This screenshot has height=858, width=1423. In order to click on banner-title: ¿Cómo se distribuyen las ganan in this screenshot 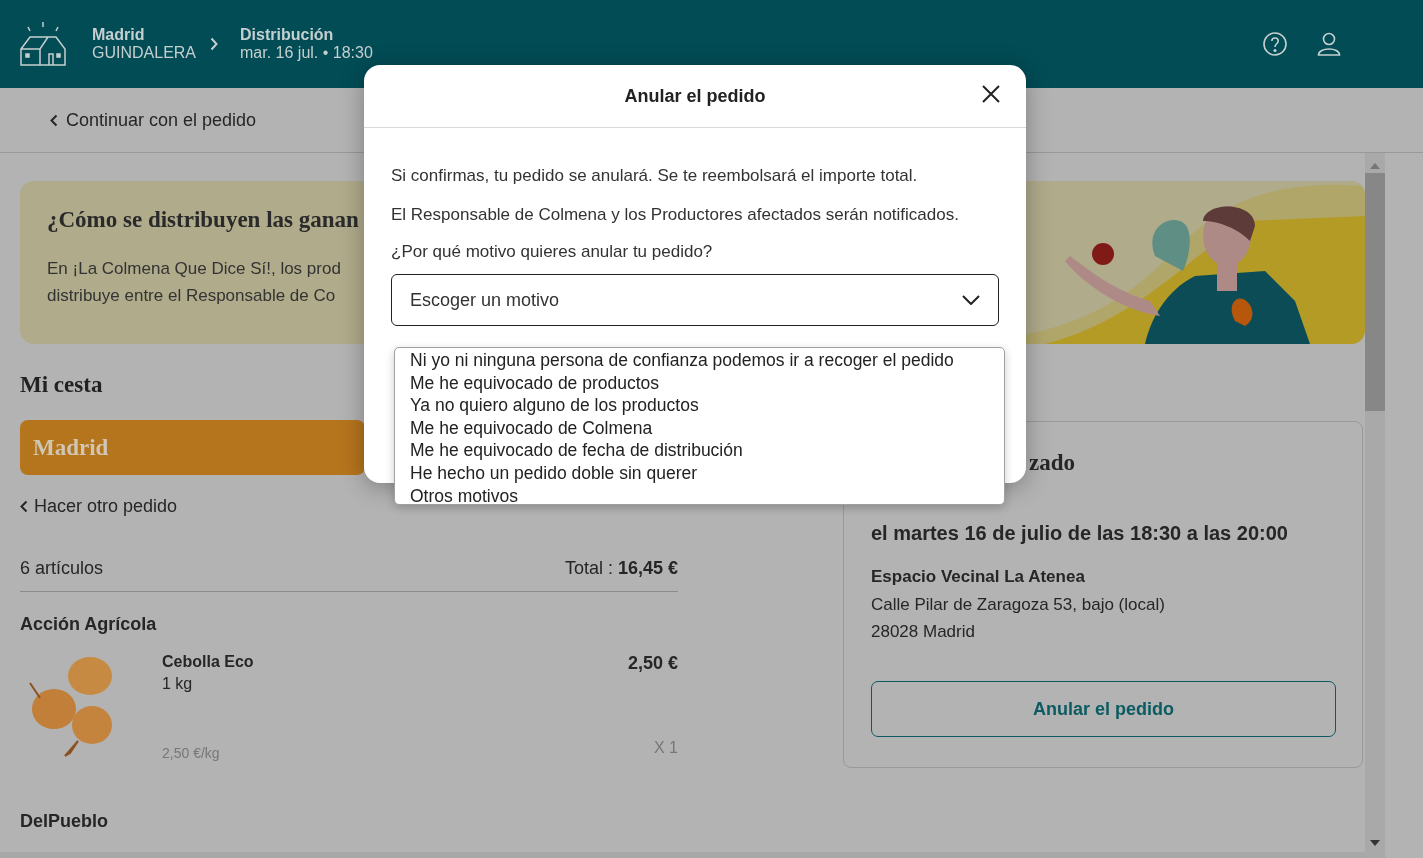, I will do `click(203, 220)`.